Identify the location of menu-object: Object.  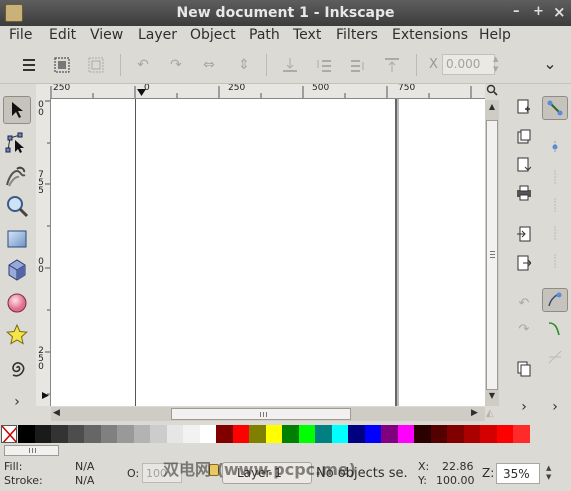
(213, 35).